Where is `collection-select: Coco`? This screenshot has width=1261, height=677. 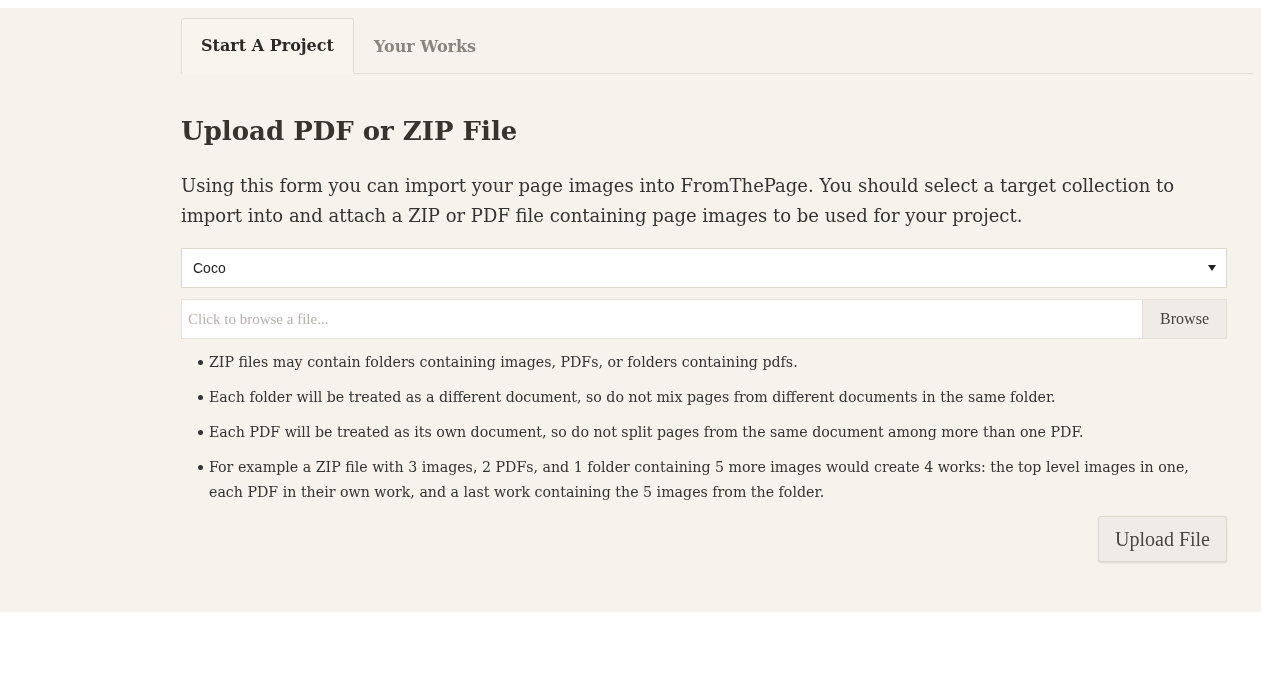
collection-select: Coco is located at coordinates (704, 268).